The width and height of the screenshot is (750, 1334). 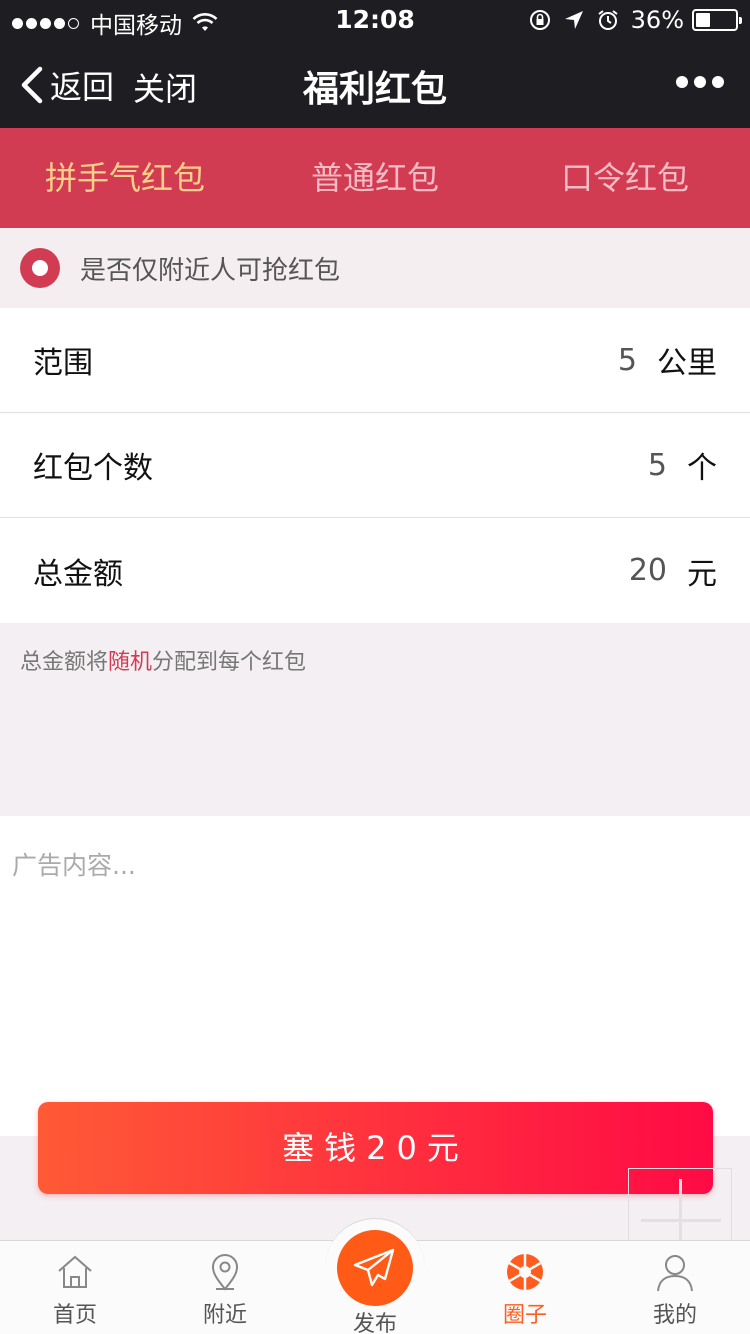 I want to click on tabbar-label-nearby: 附近, so click(x=224, y=1315).